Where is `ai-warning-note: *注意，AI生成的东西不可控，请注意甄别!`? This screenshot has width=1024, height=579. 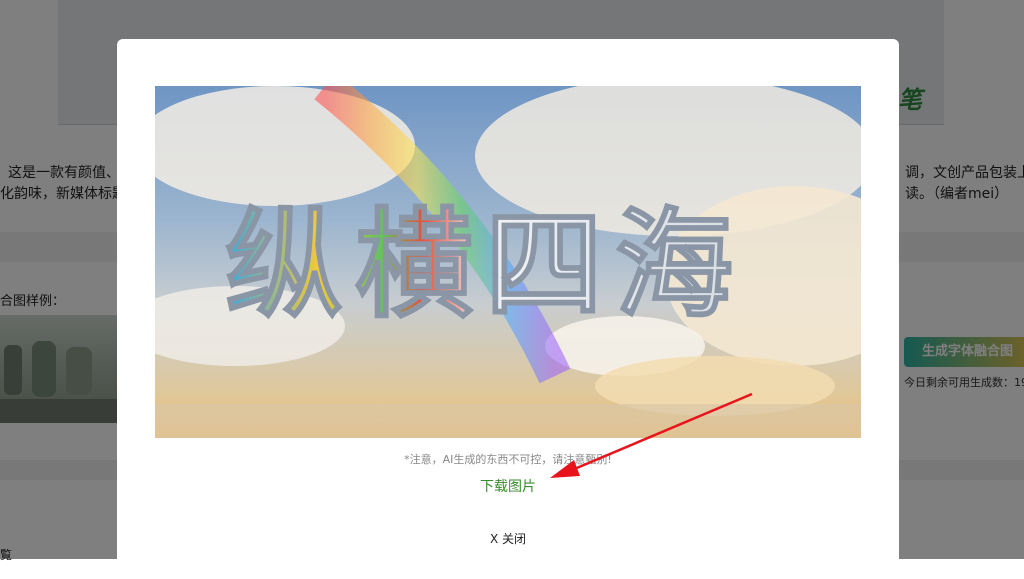 ai-warning-note: *注意，AI生成的东西不可控，请注意甄别! is located at coordinates (508, 459).